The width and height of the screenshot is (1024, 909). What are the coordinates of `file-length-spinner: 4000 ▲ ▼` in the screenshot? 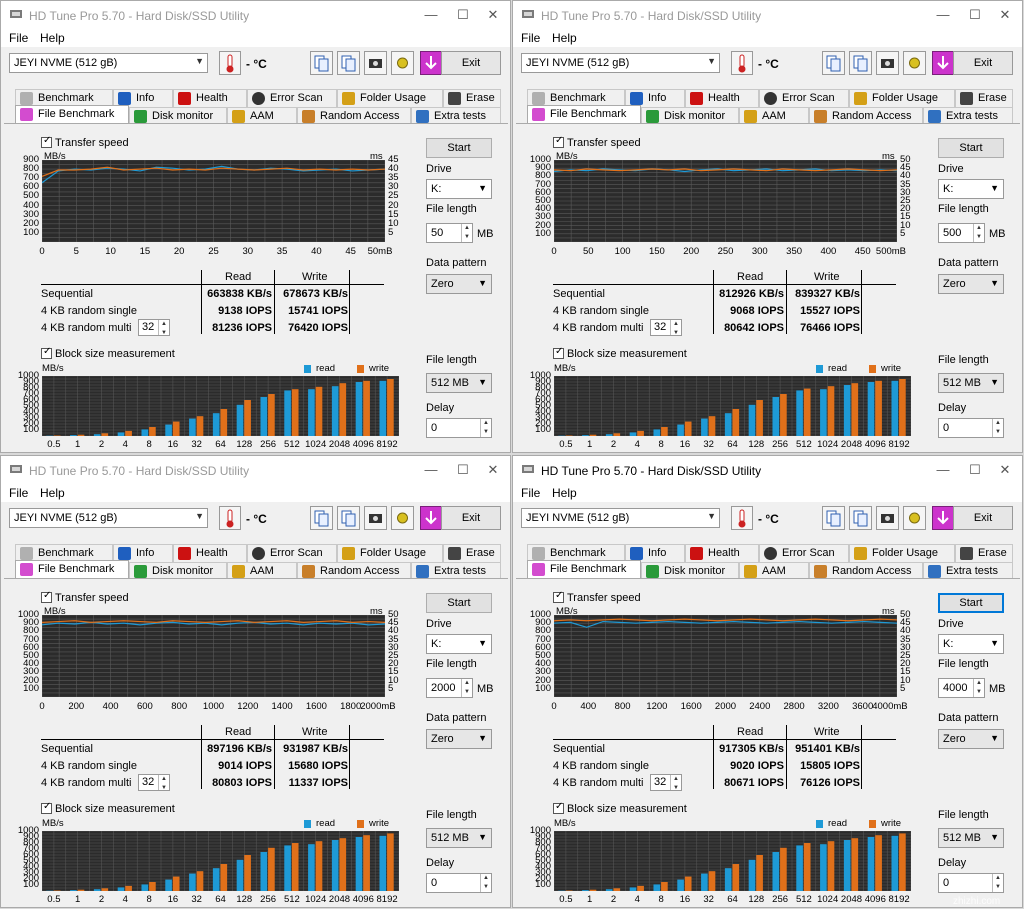 It's located at (961, 688).